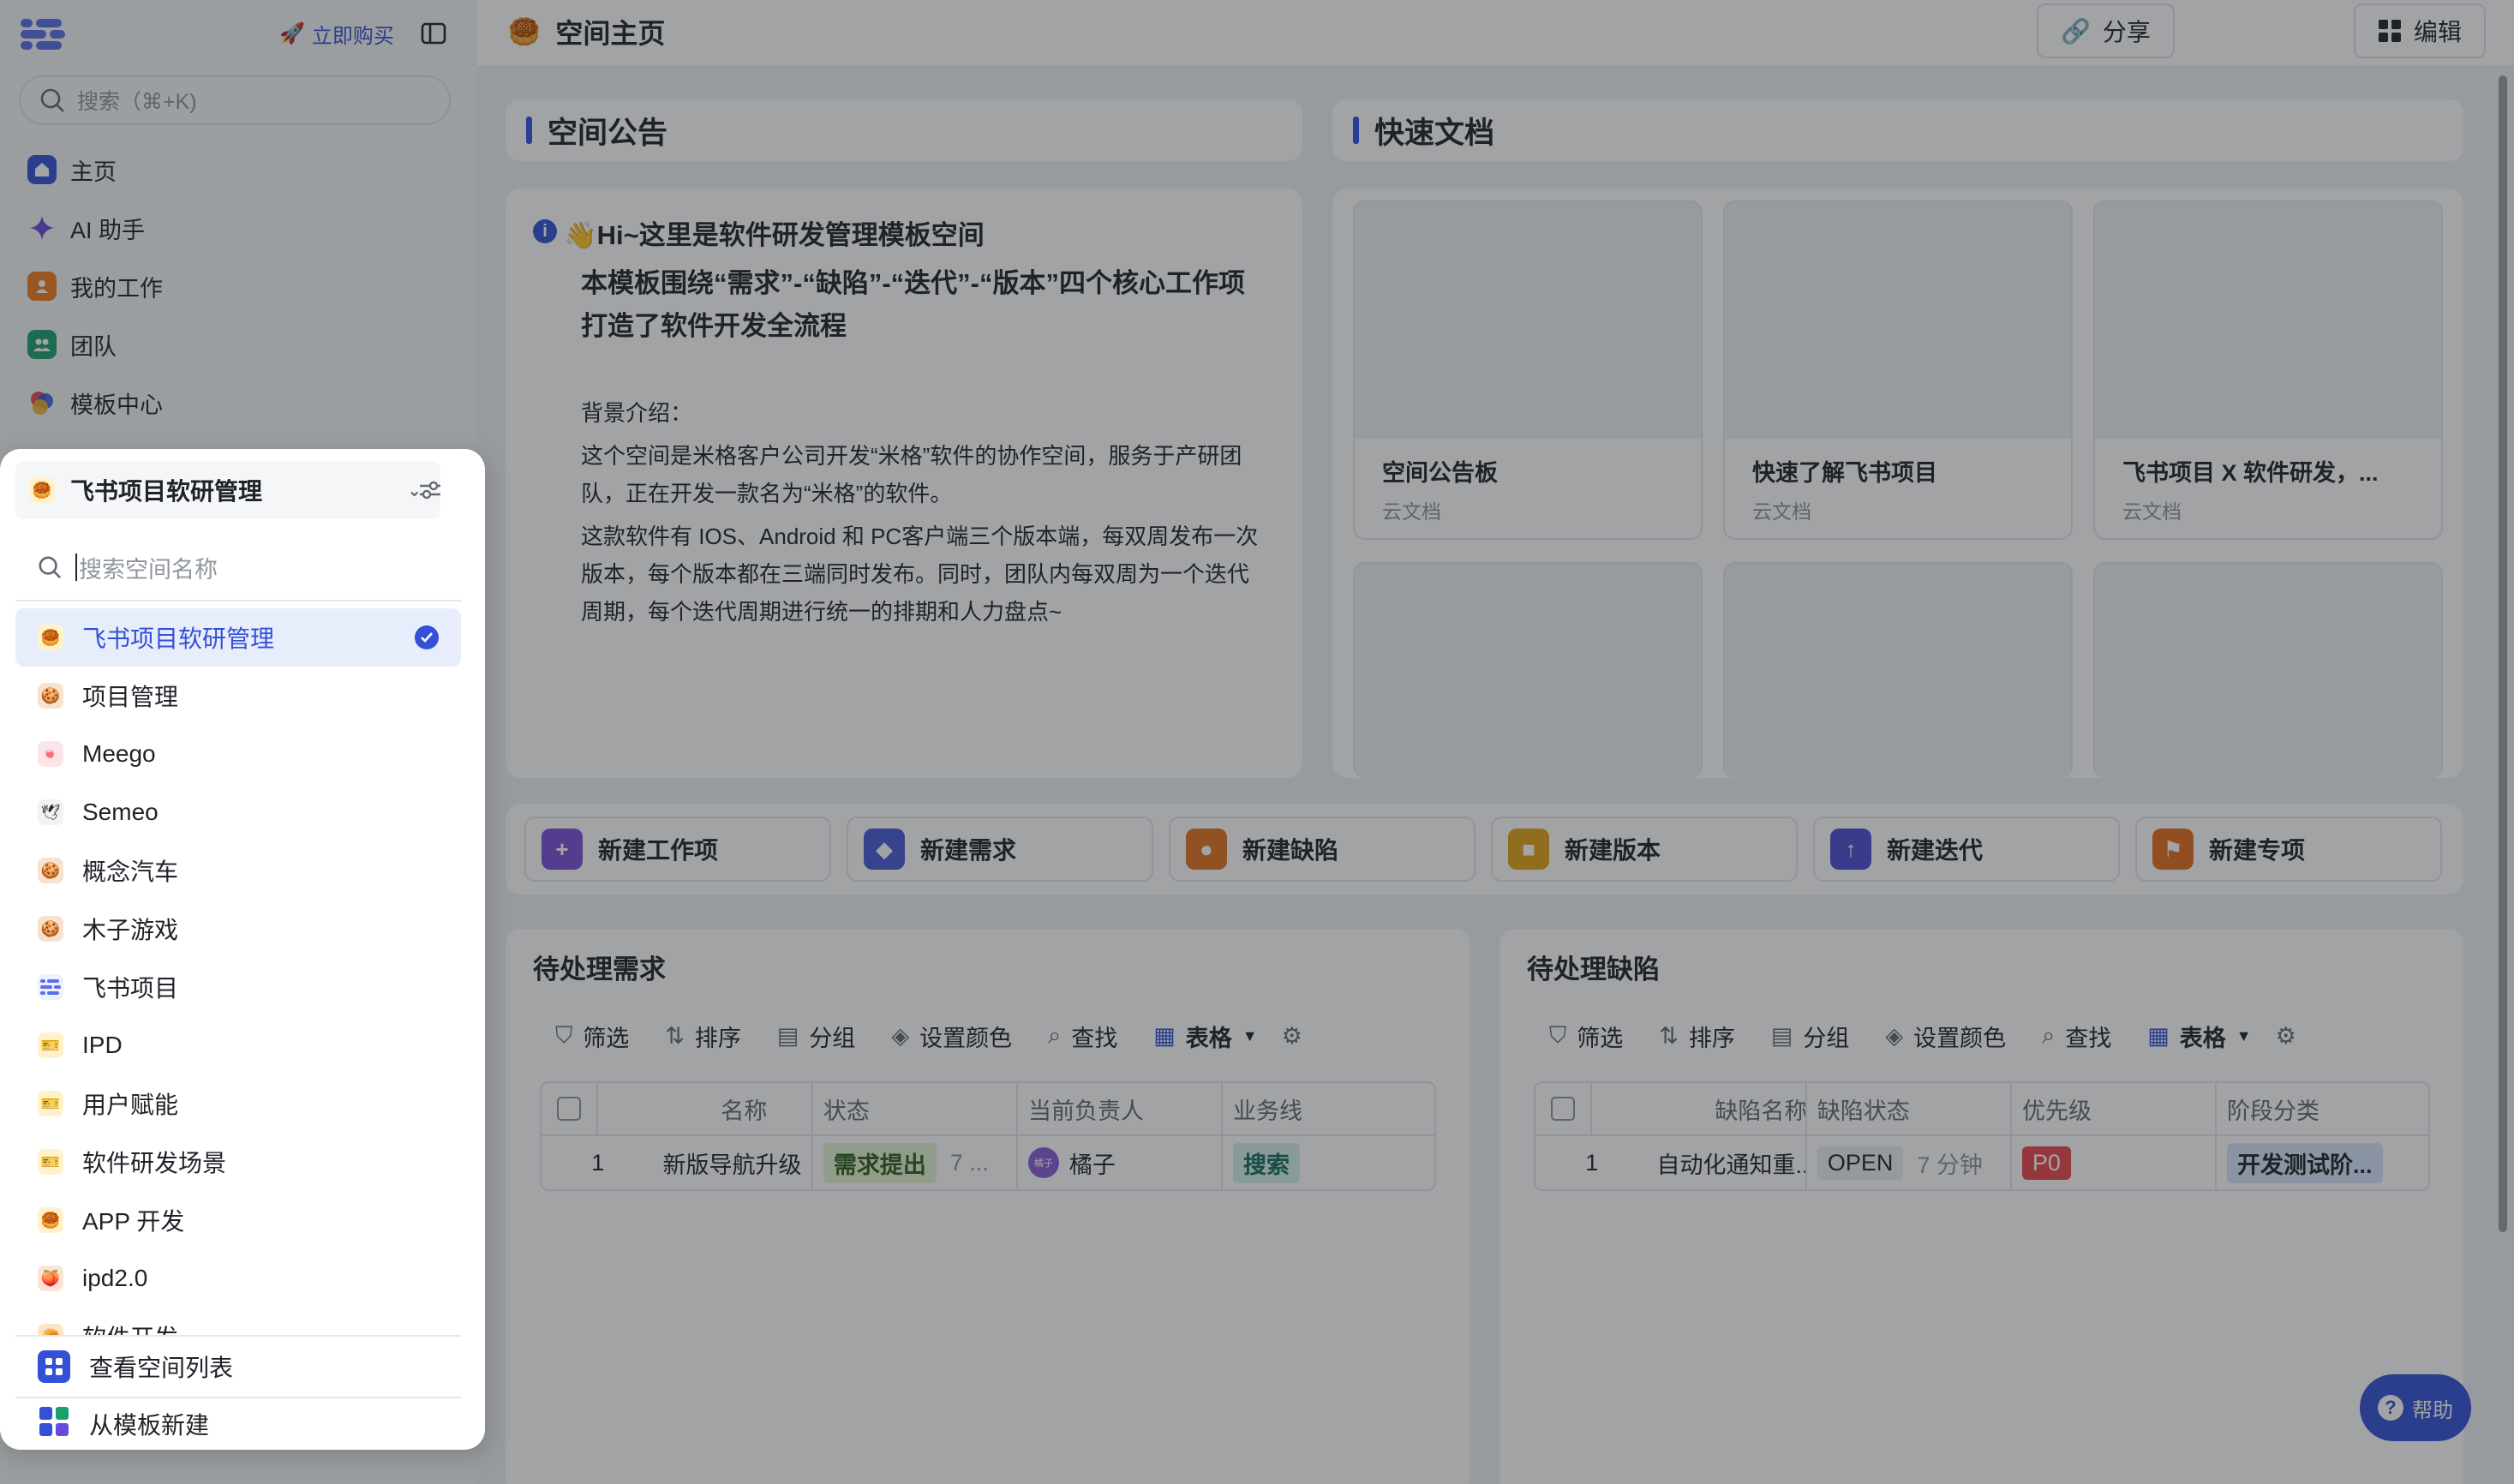 The height and width of the screenshot is (1484, 2514). I want to click on space-item: 🎫 IPD, so click(238, 1045).